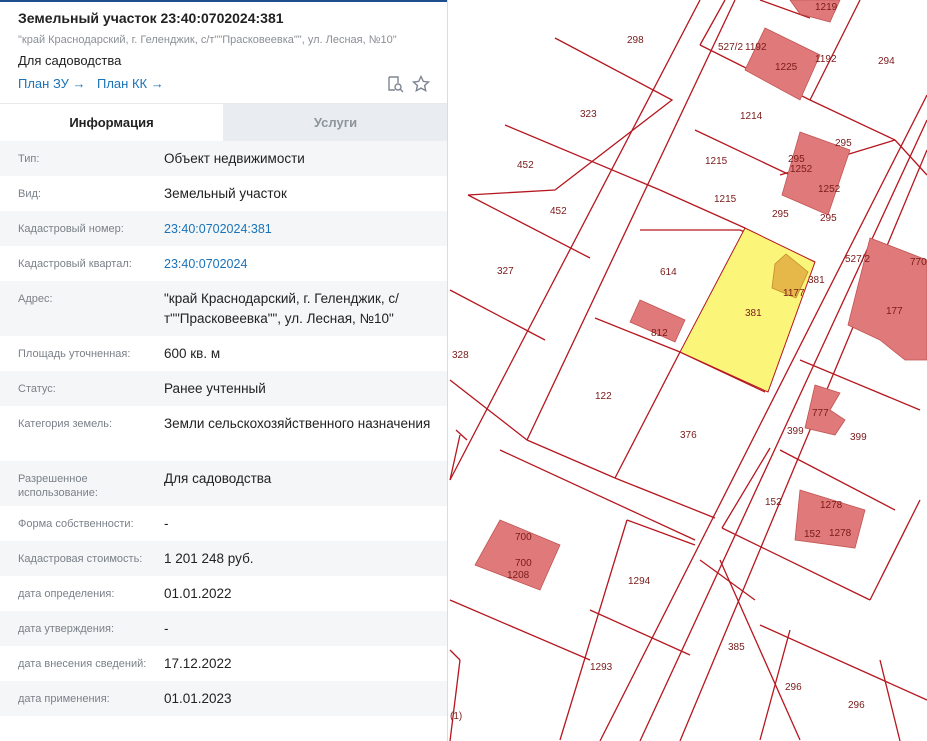  Describe the element at coordinates (223, 523) in the screenshot. I see `attribute-row: Форма собственности: -` at that location.